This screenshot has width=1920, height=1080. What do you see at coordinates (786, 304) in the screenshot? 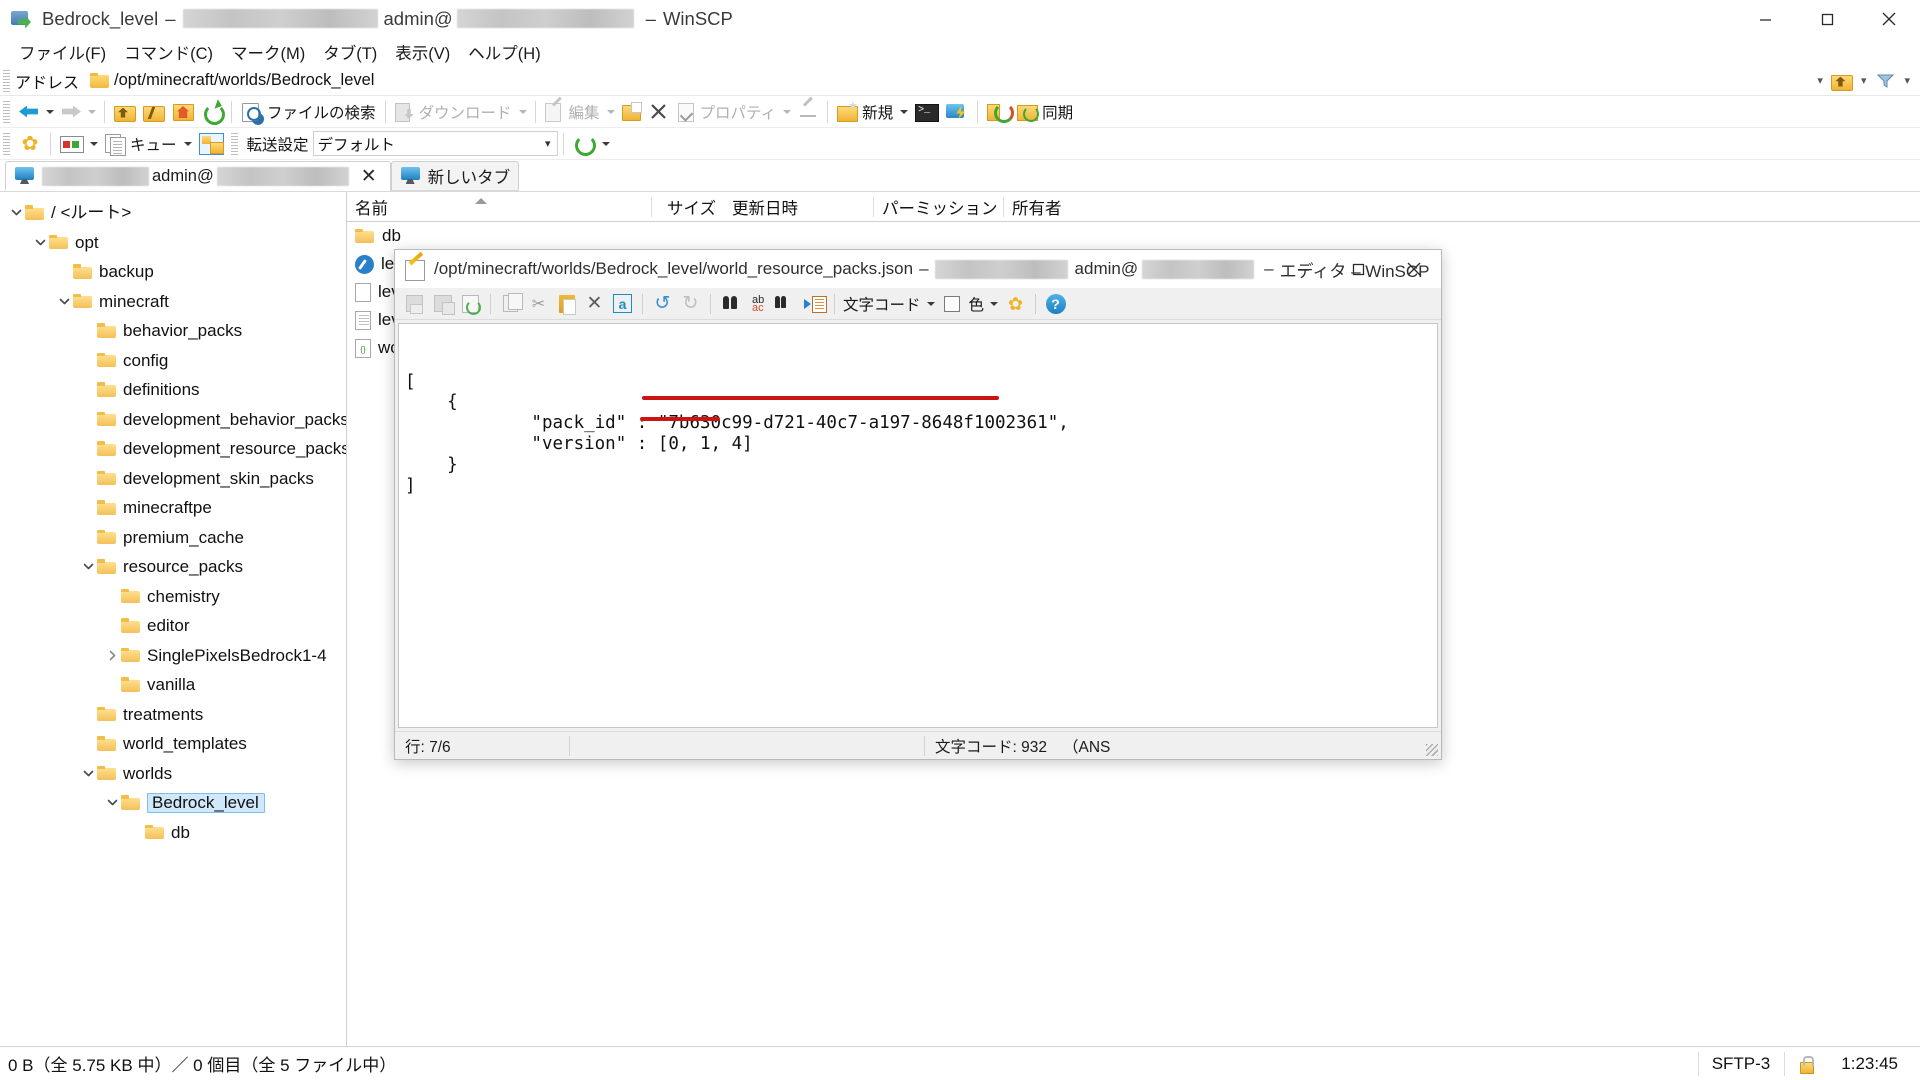
I see `editor-find-next-button` at bounding box center [786, 304].